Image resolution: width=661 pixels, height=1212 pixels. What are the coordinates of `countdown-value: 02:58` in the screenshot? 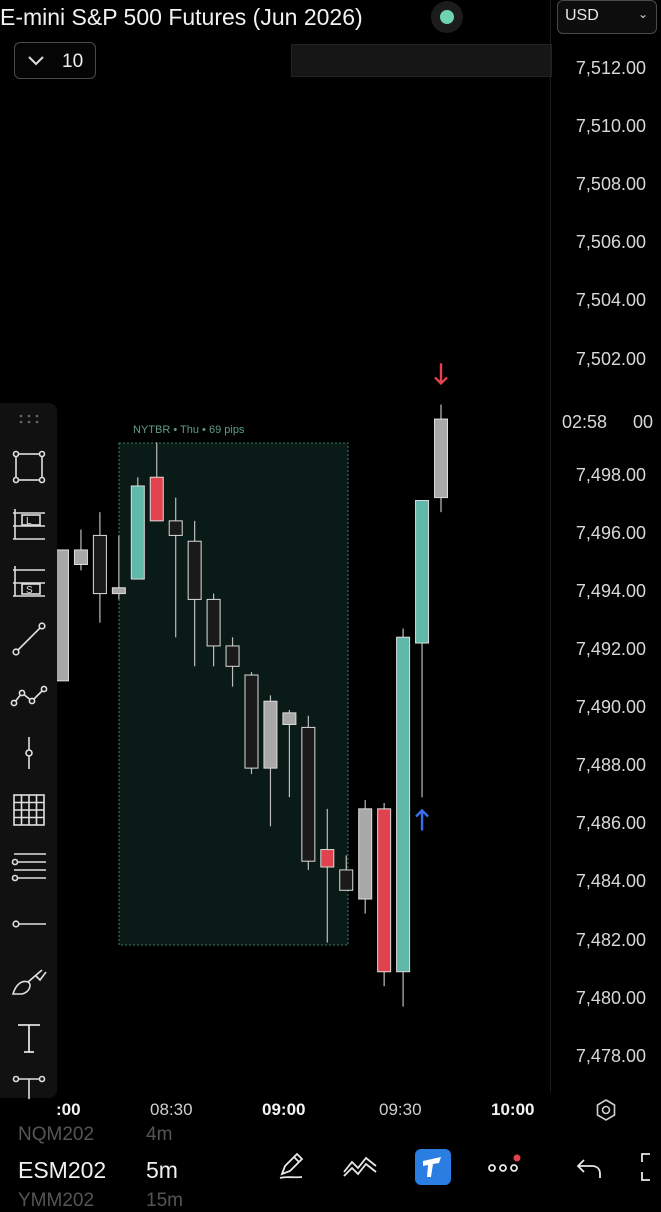 It's located at (585, 422).